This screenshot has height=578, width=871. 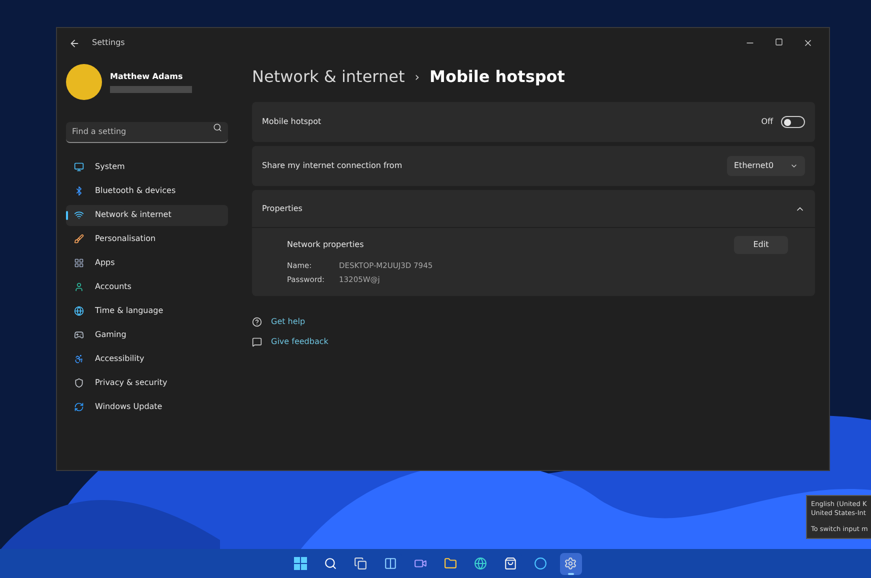 What do you see at coordinates (571, 573) in the screenshot?
I see `active-indicator` at bounding box center [571, 573].